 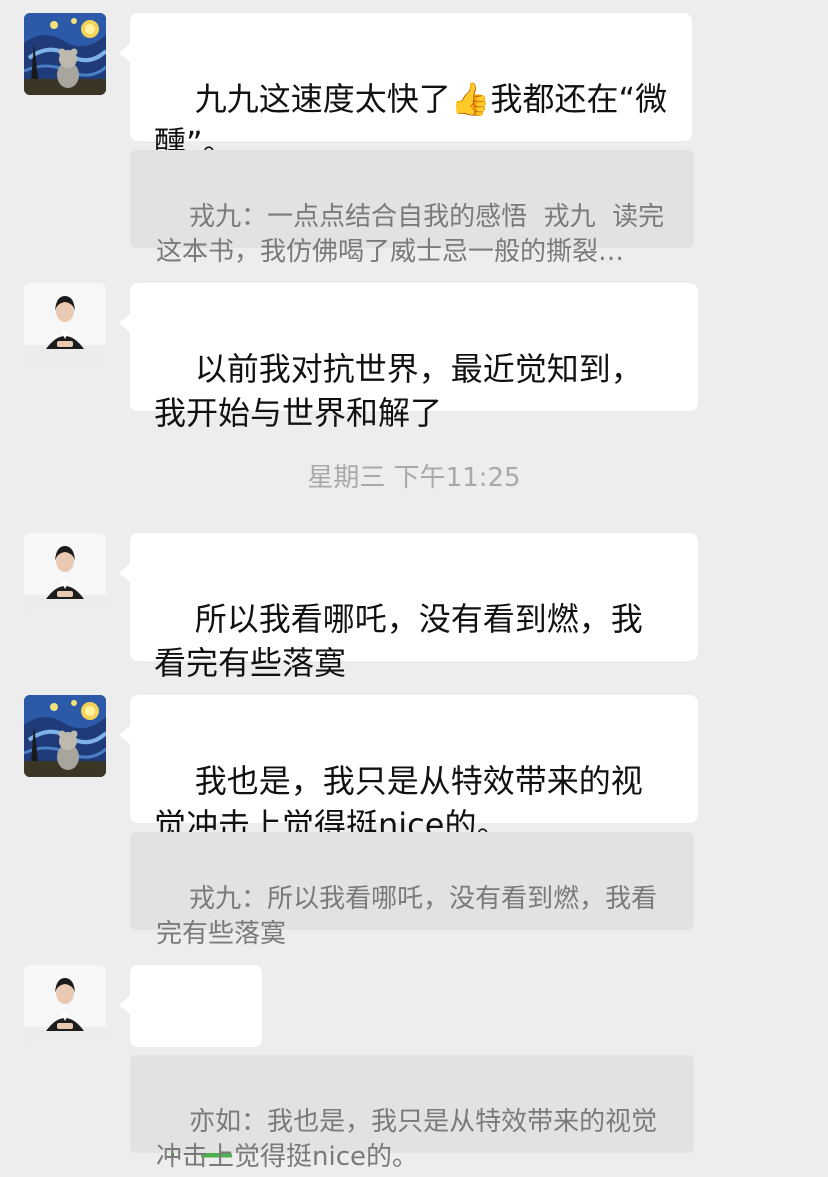 What do you see at coordinates (398, 391) in the screenshot?
I see `message-text: 以前我对抗世界，最近觉知到，我开始与世界和解了` at bounding box center [398, 391].